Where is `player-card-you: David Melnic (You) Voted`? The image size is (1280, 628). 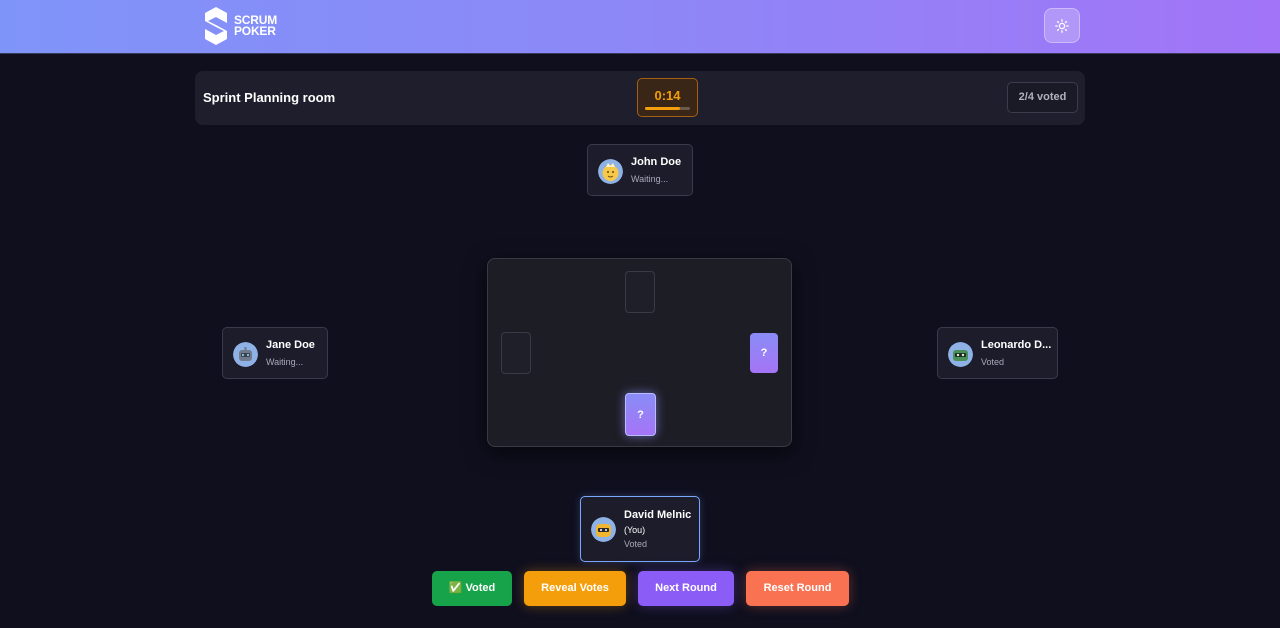 player-card-you: David Melnic (You) Voted is located at coordinates (640, 529).